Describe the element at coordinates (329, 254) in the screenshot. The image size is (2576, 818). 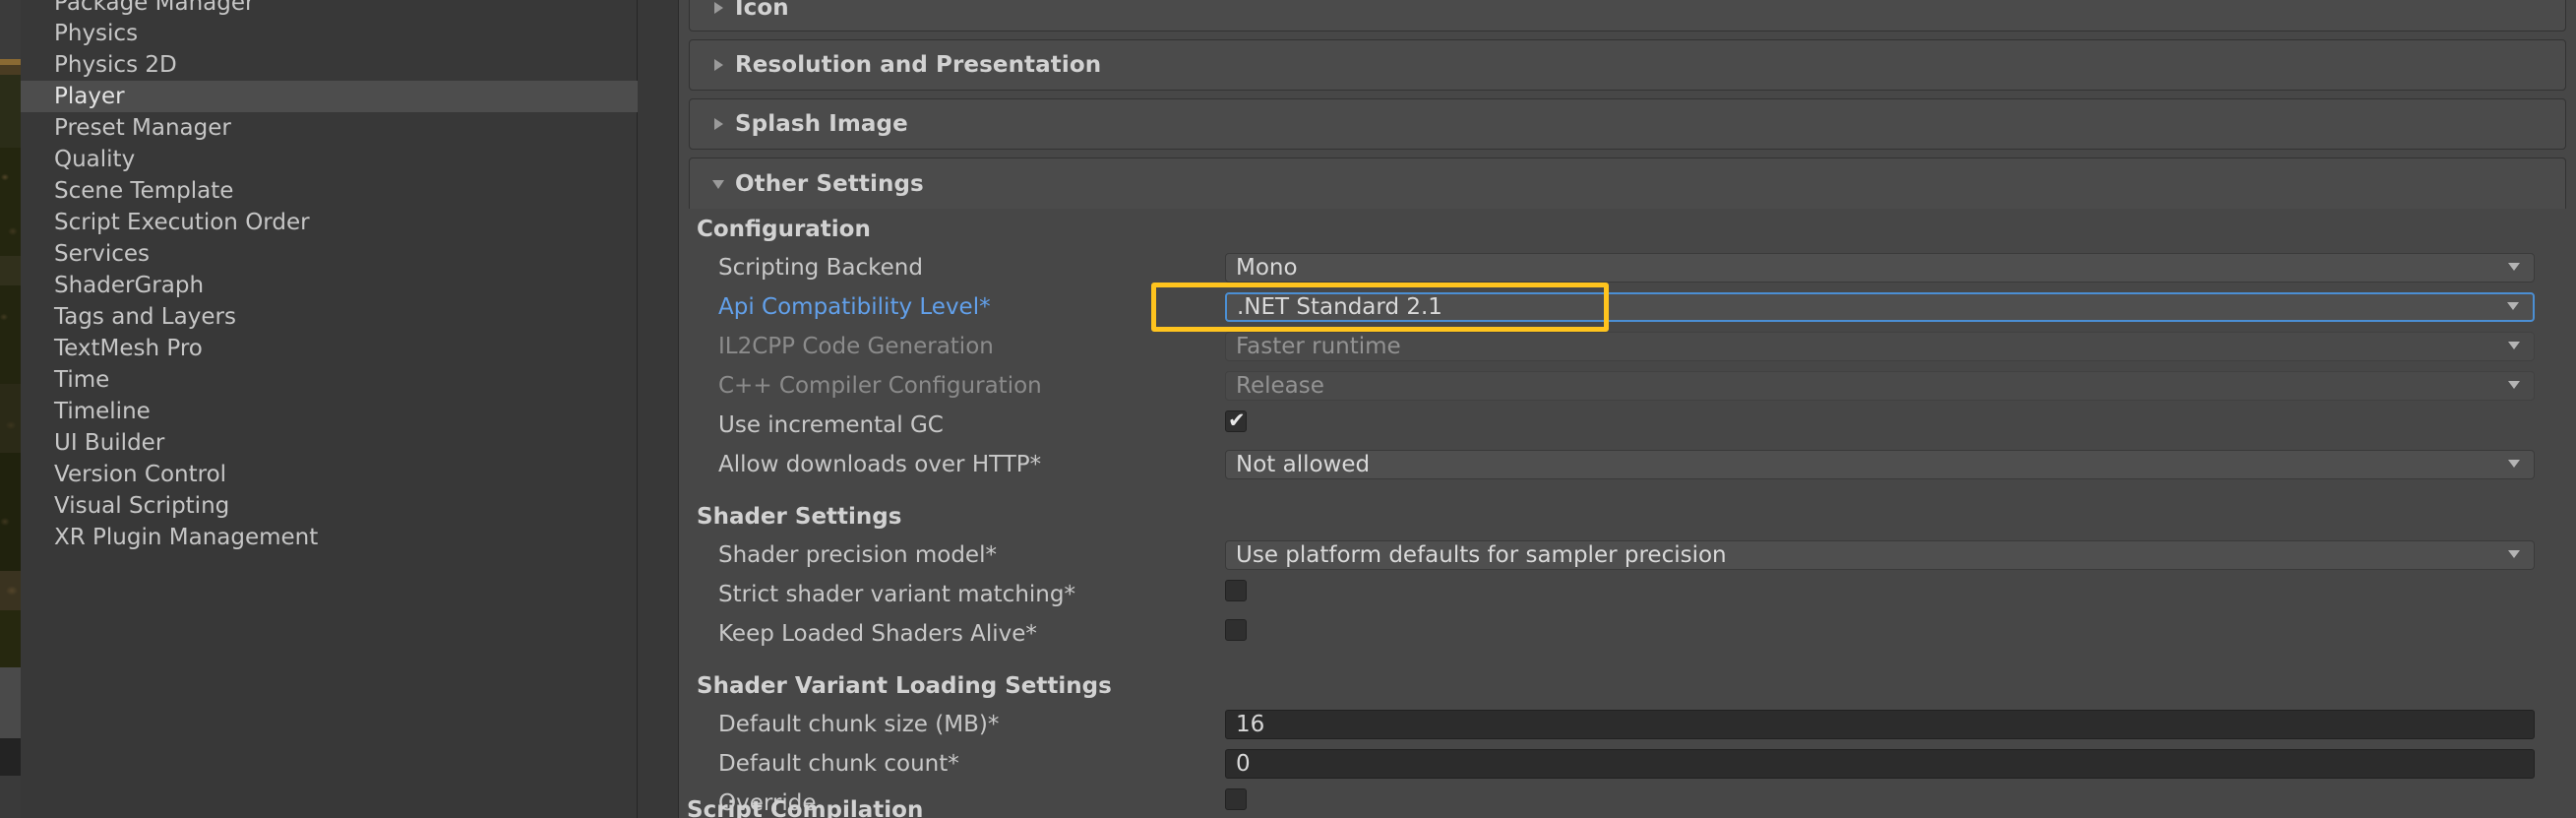
I see `sidebar-item-services: Services` at that location.